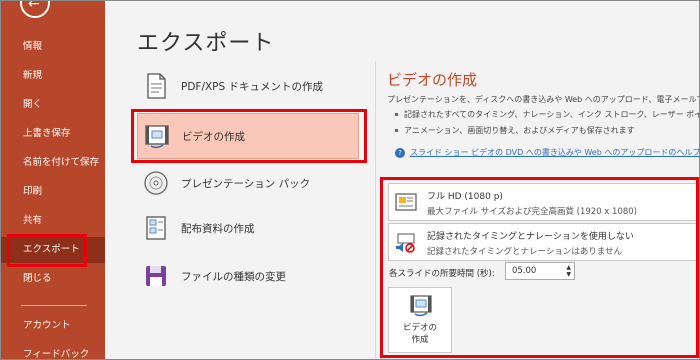 Image resolution: width=700 pixels, height=360 pixels. I want to click on option-presentation-pack: プレゼンテーション パック, so click(248, 184).